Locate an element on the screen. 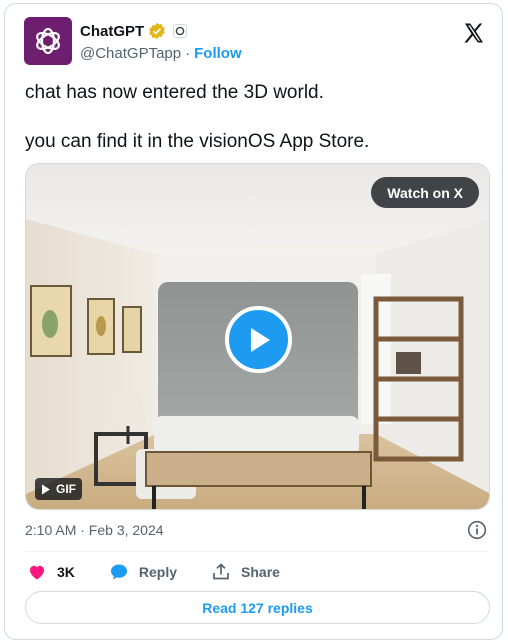 The width and height of the screenshot is (508, 644). reply-label: Reply is located at coordinates (158, 572).